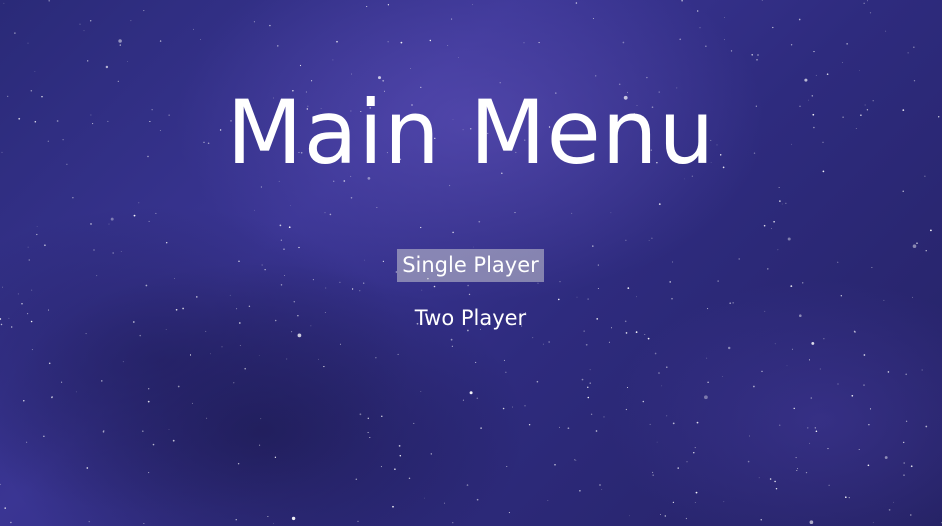 This screenshot has height=526, width=942. Describe the element at coordinates (470, 265) in the screenshot. I see `single-player-button: Single Player` at that location.